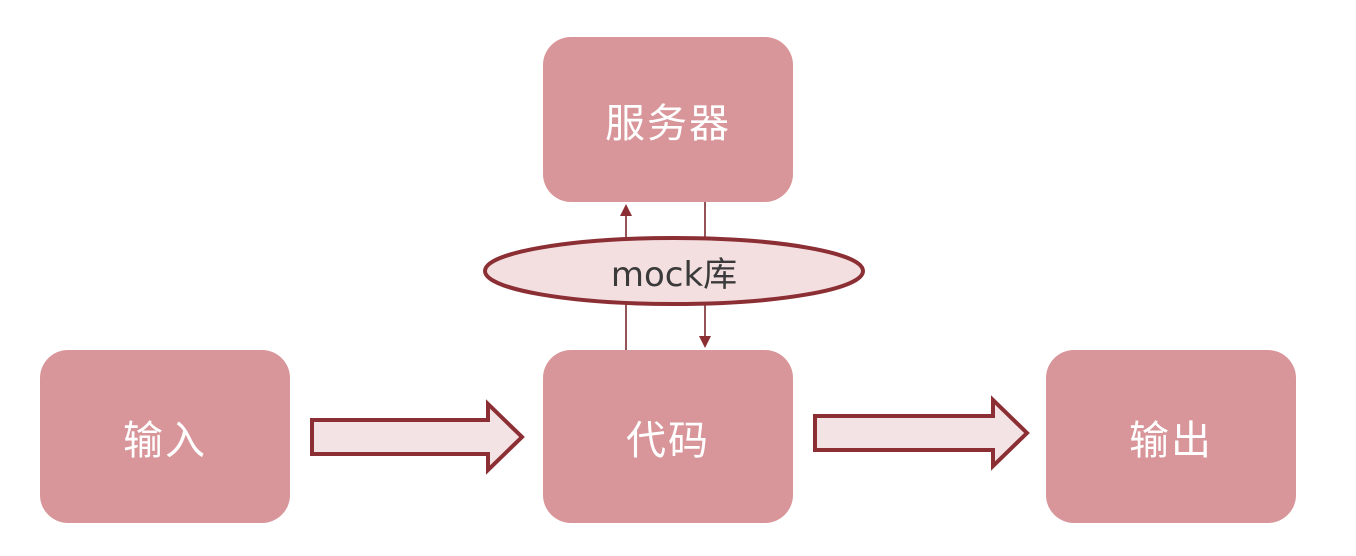 The image size is (1356, 556). Describe the element at coordinates (1171, 440) in the screenshot. I see `output-label: 输出` at that location.